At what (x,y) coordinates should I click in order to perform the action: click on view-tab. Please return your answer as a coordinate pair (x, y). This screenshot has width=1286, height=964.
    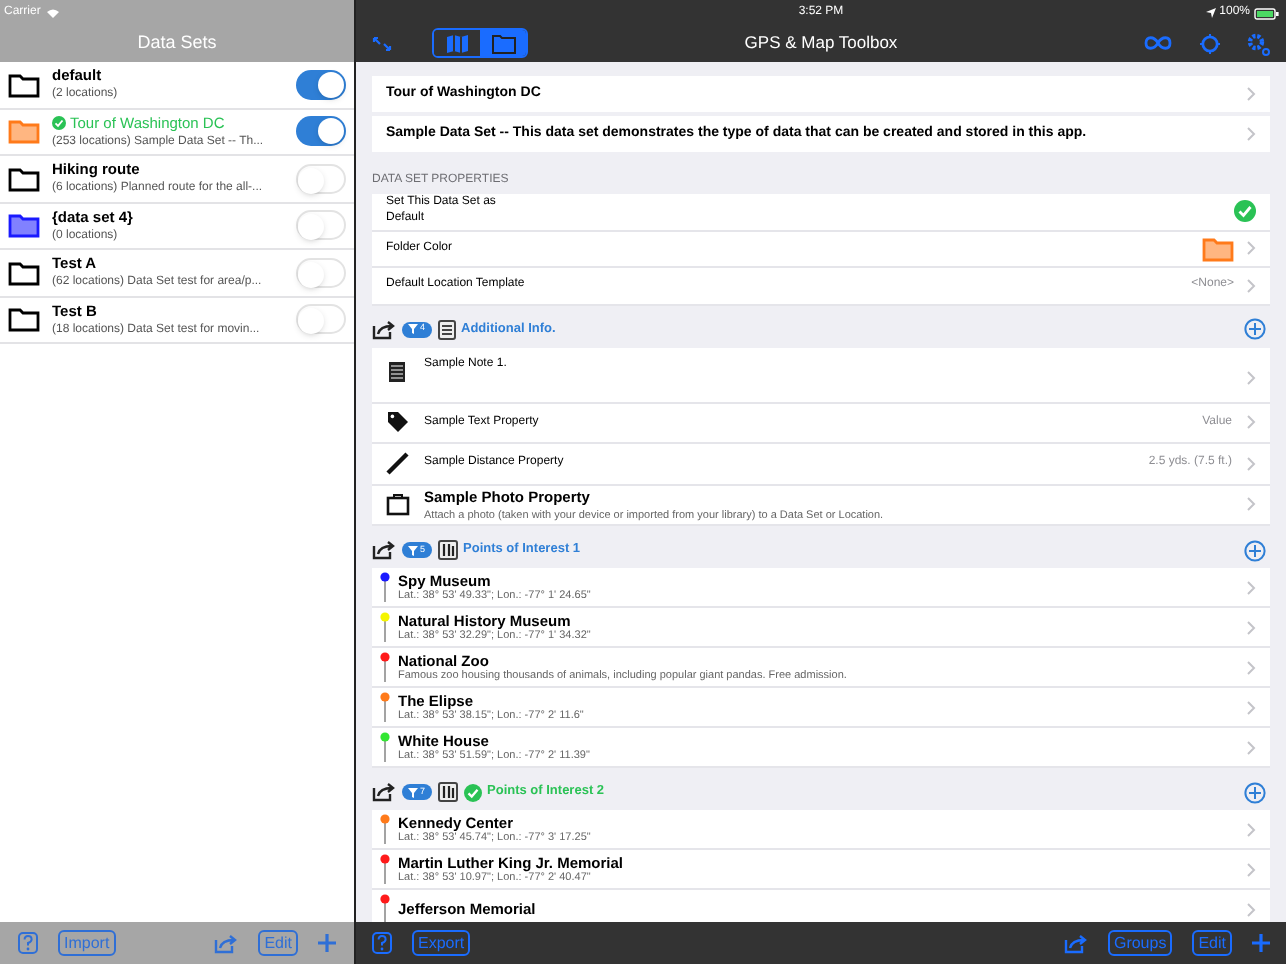
    Looking at the image, I should click on (503, 43).